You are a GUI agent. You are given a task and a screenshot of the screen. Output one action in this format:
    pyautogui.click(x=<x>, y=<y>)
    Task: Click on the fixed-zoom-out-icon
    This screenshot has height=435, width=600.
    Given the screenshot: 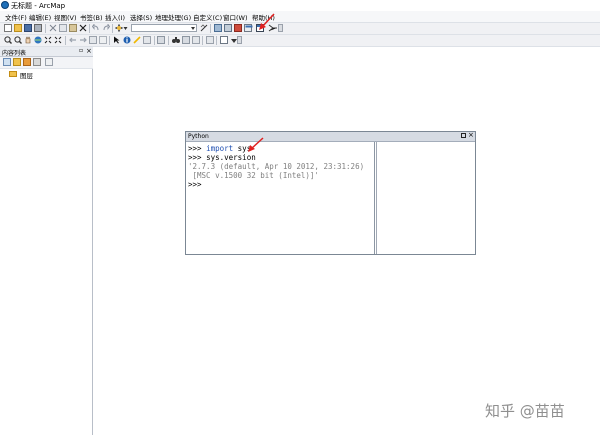 What is the action you would take?
    pyautogui.click(x=58, y=40)
    